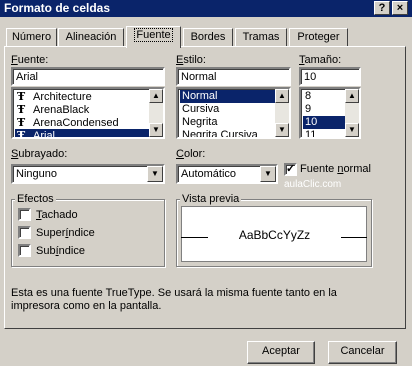  Describe the element at coordinates (400, 8) in the screenshot. I see `close-button: ×` at that location.